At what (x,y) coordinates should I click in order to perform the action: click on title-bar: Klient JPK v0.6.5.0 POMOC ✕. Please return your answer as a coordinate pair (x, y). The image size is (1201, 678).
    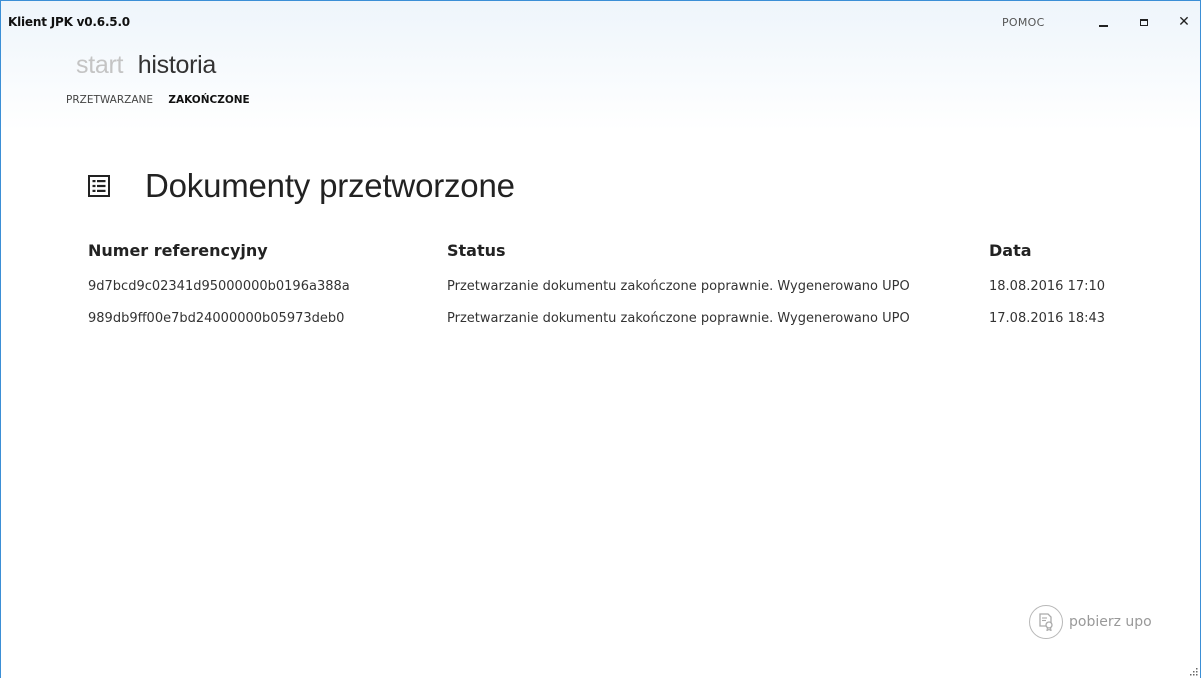
    Looking at the image, I should click on (600, 18).